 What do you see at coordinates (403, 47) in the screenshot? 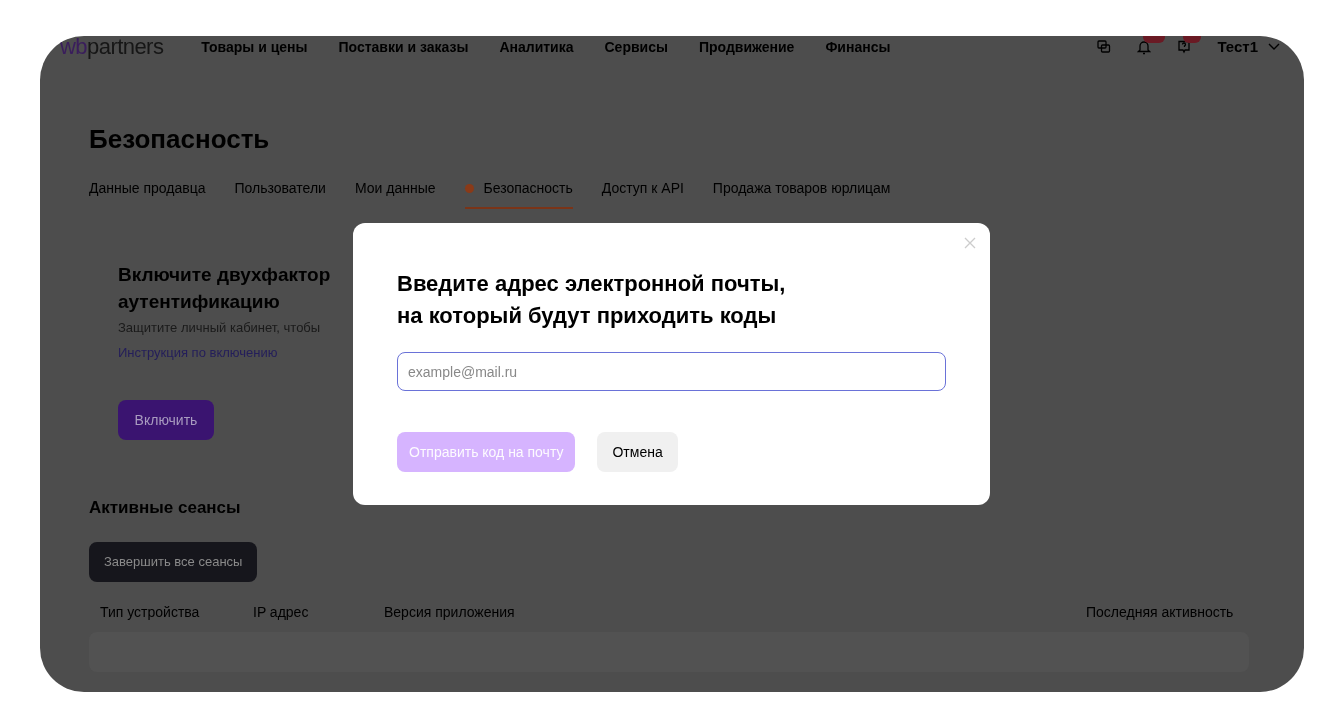
I see `nav-link: Поставки и заказы` at bounding box center [403, 47].